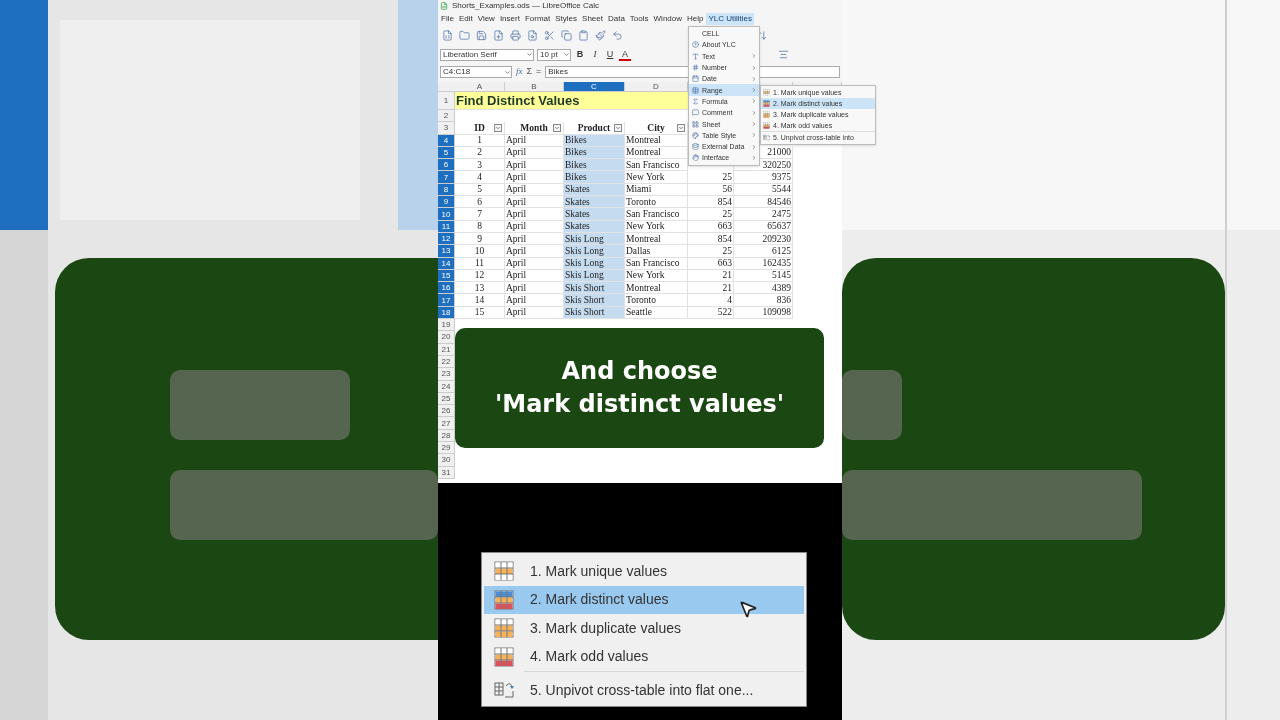 This screenshot has height=720, width=1280. What do you see at coordinates (639, 404) in the screenshot?
I see `caption-text: 'Mark distinct values'` at bounding box center [639, 404].